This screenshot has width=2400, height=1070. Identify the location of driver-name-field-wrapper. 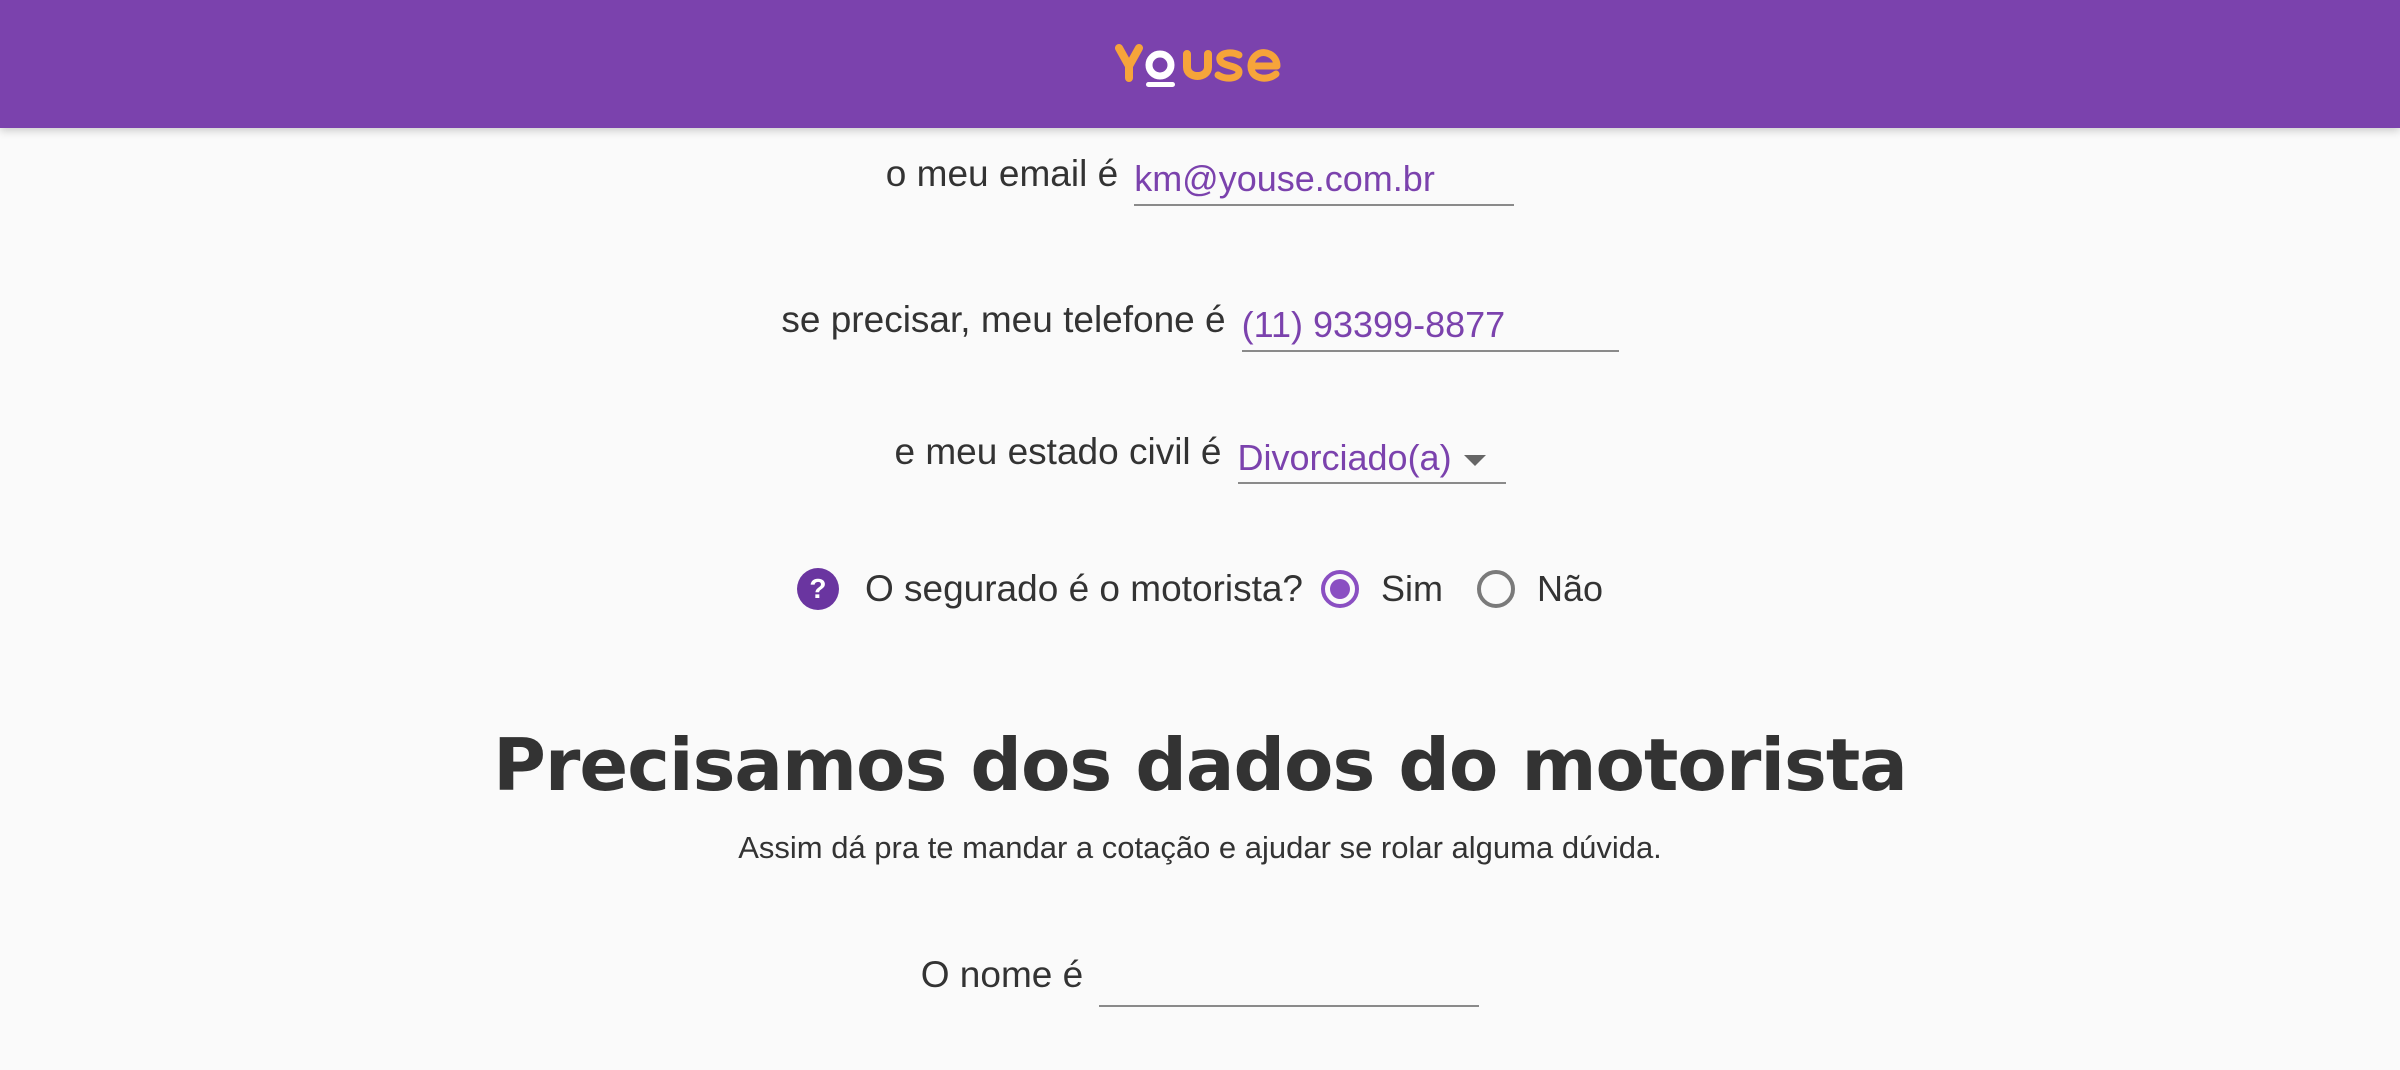
(1289, 982).